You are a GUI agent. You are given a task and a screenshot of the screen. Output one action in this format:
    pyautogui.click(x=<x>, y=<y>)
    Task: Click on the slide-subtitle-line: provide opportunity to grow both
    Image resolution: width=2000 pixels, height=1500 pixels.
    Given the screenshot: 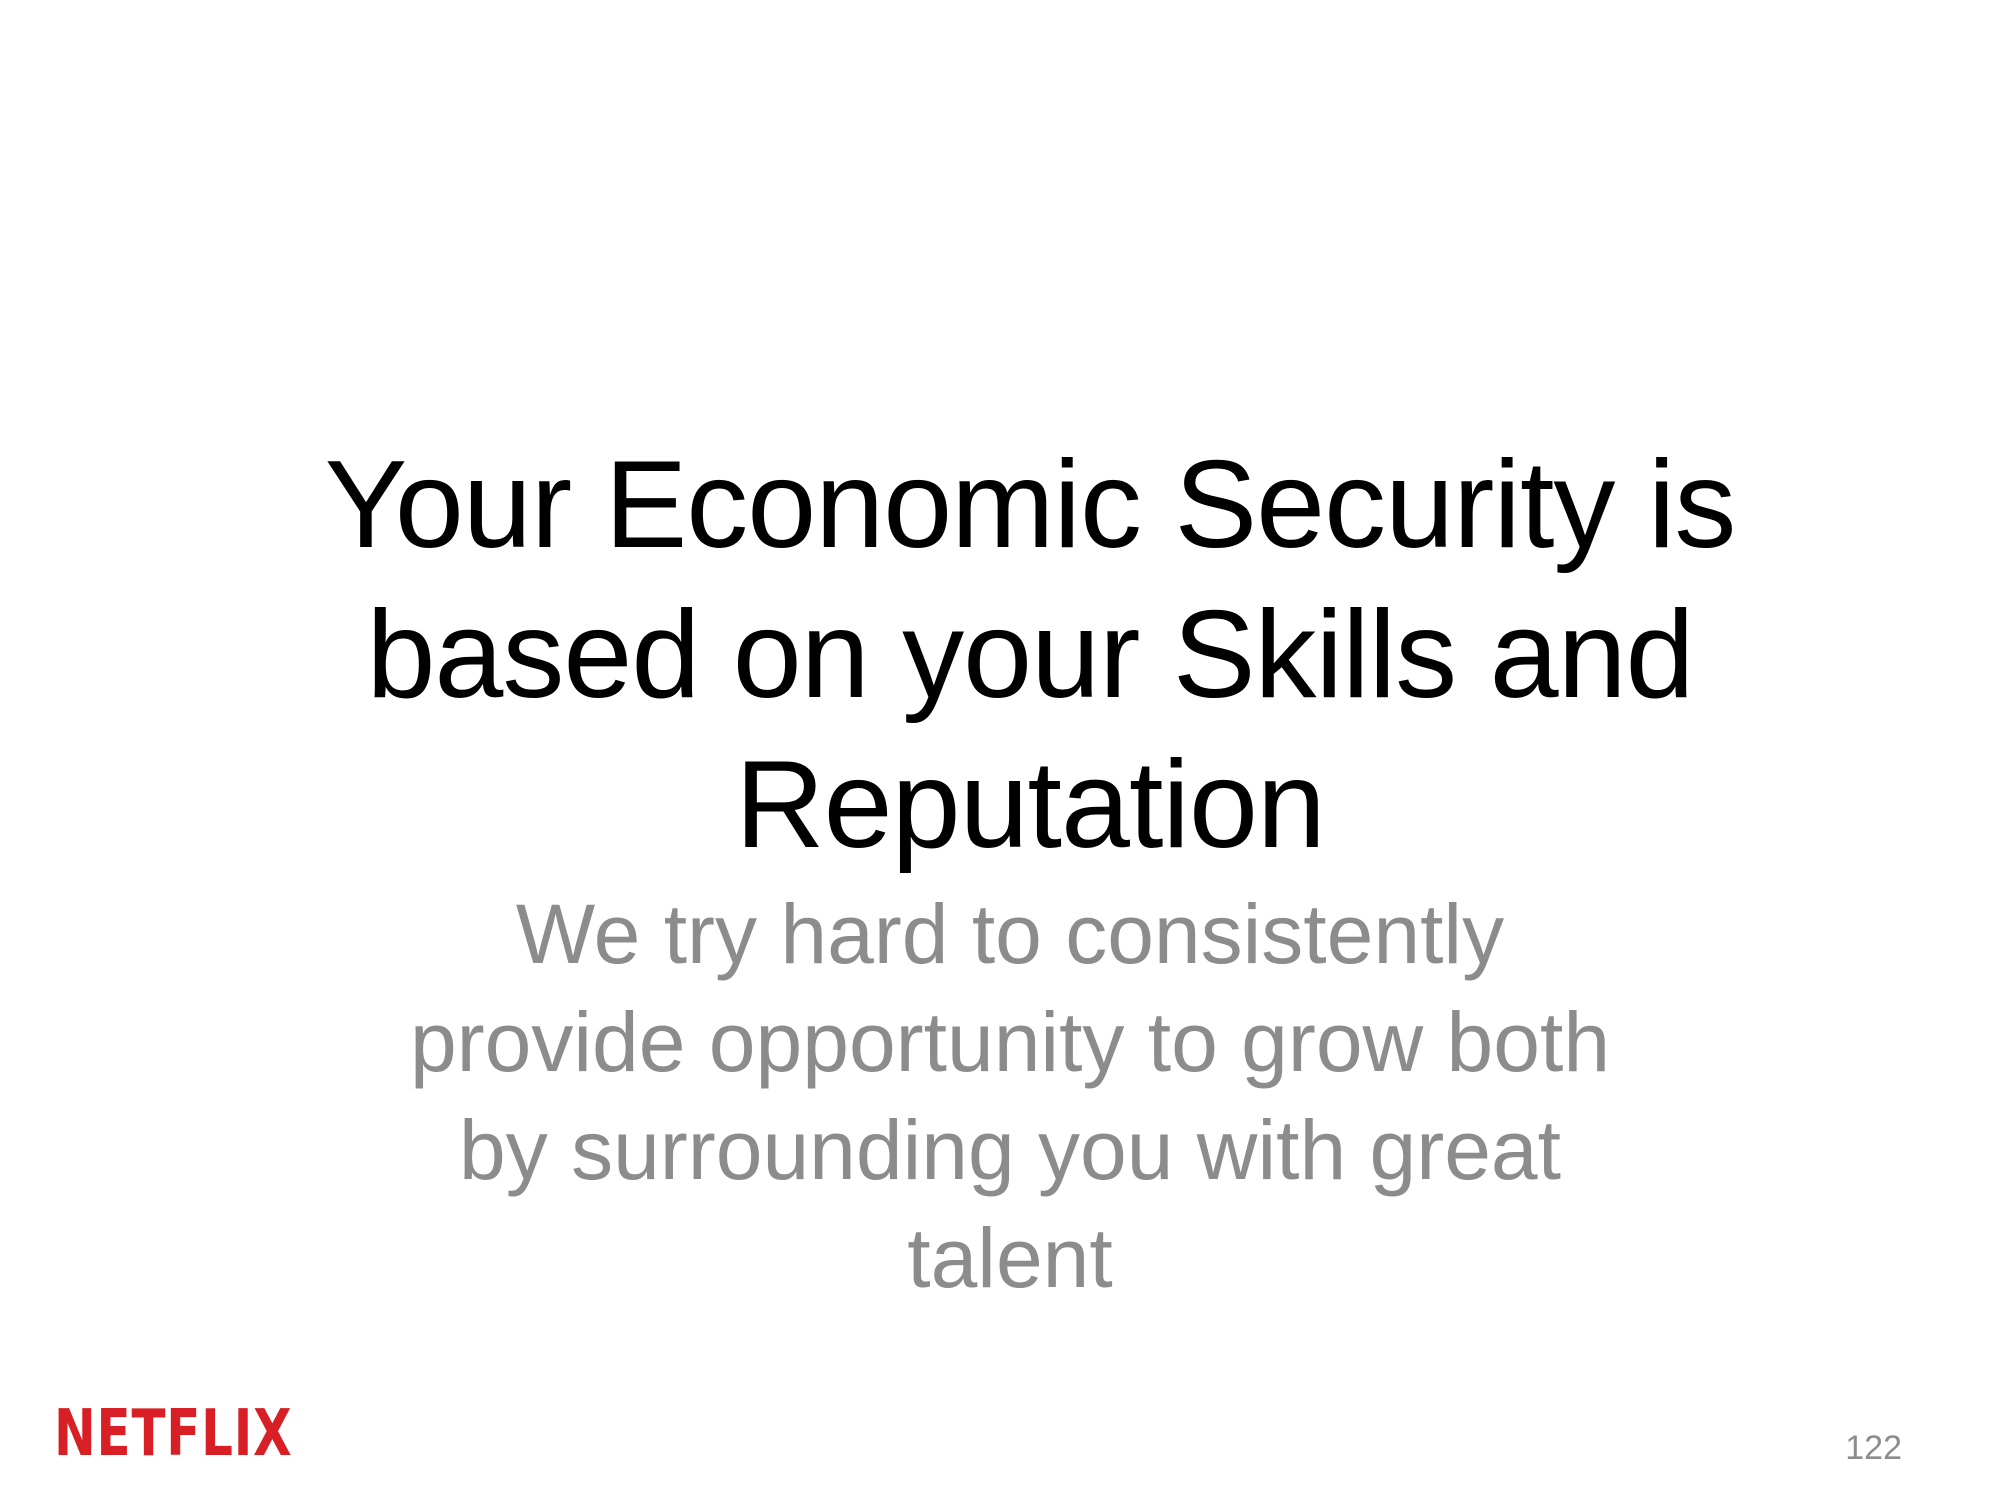 What is the action you would take?
    pyautogui.click(x=1010, y=1042)
    